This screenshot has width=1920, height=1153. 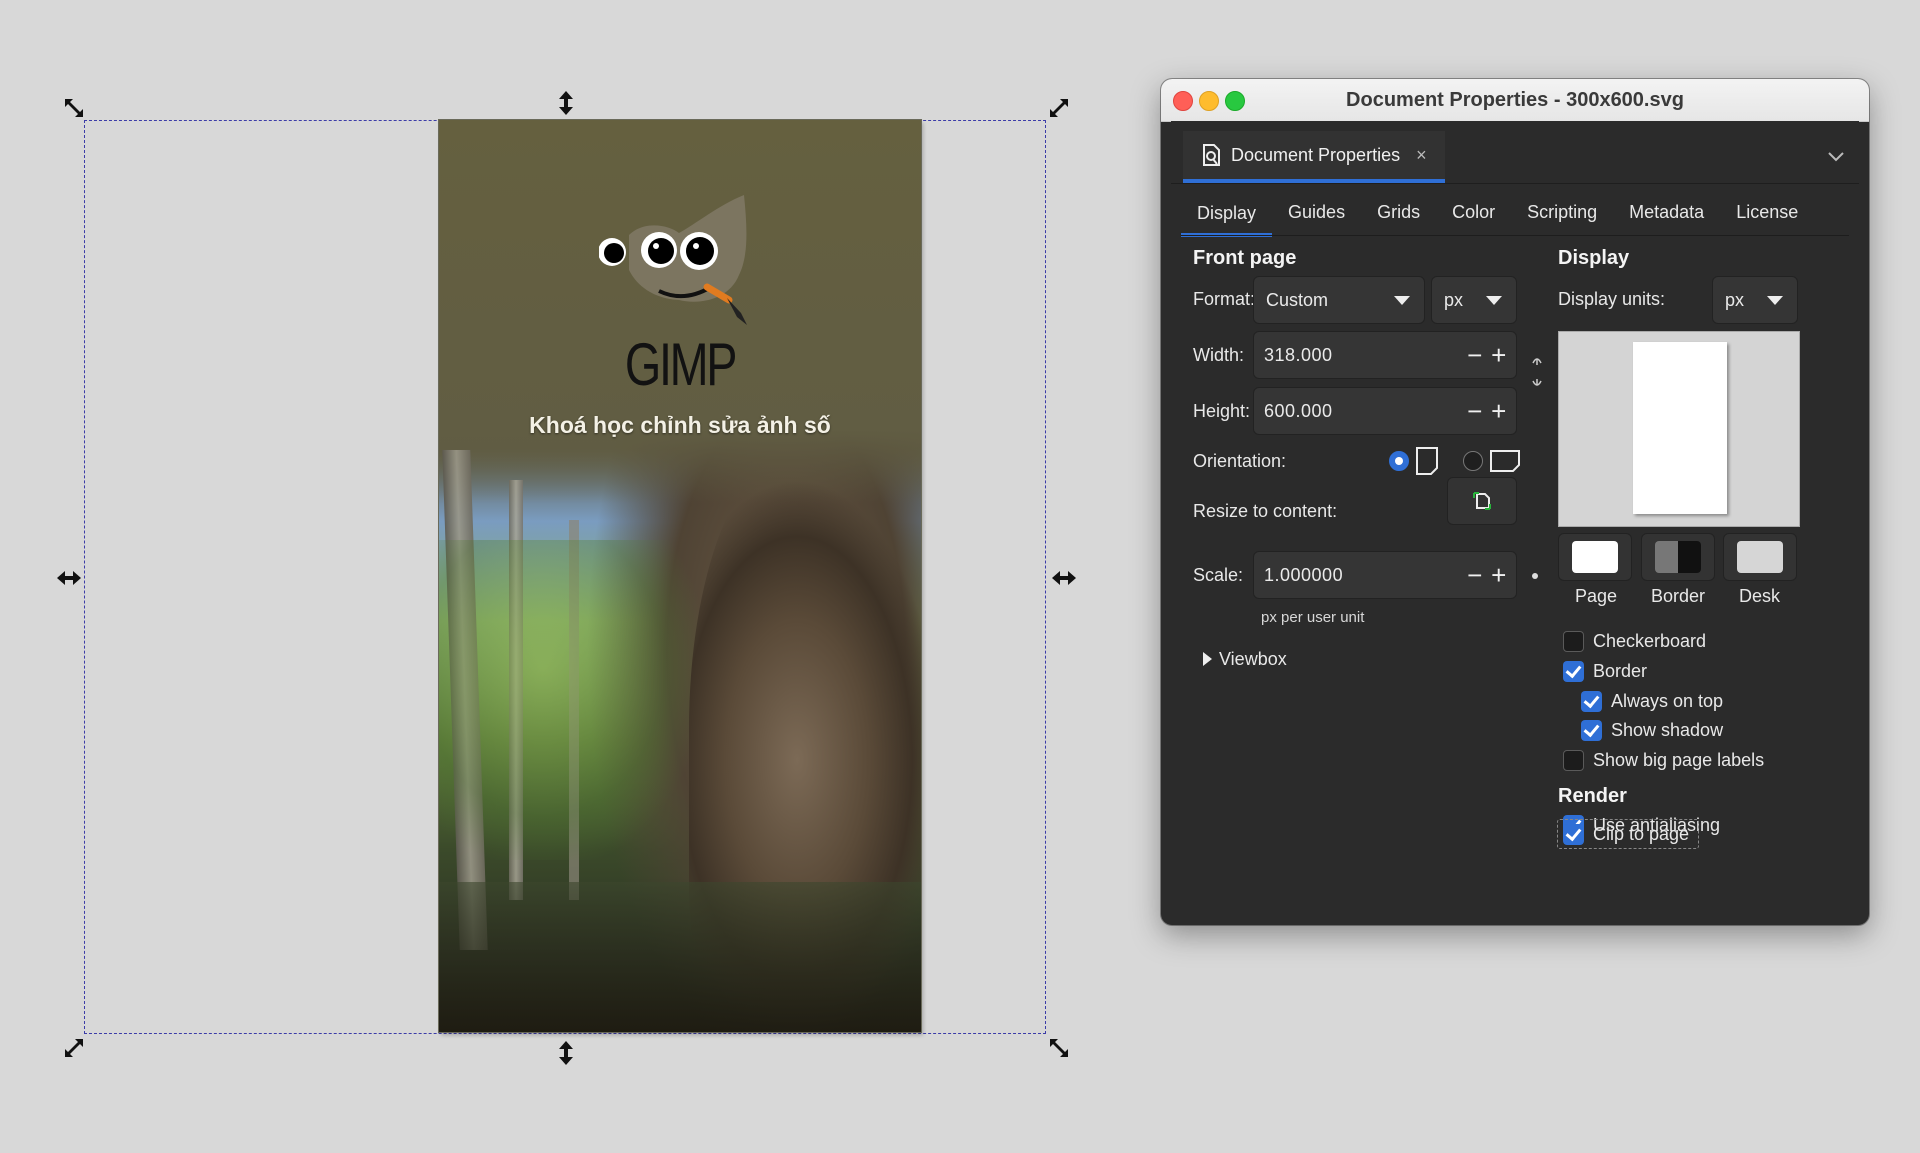 What do you see at coordinates (1475, 575) in the screenshot?
I see `scale-decrement-button: −` at bounding box center [1475, 575].